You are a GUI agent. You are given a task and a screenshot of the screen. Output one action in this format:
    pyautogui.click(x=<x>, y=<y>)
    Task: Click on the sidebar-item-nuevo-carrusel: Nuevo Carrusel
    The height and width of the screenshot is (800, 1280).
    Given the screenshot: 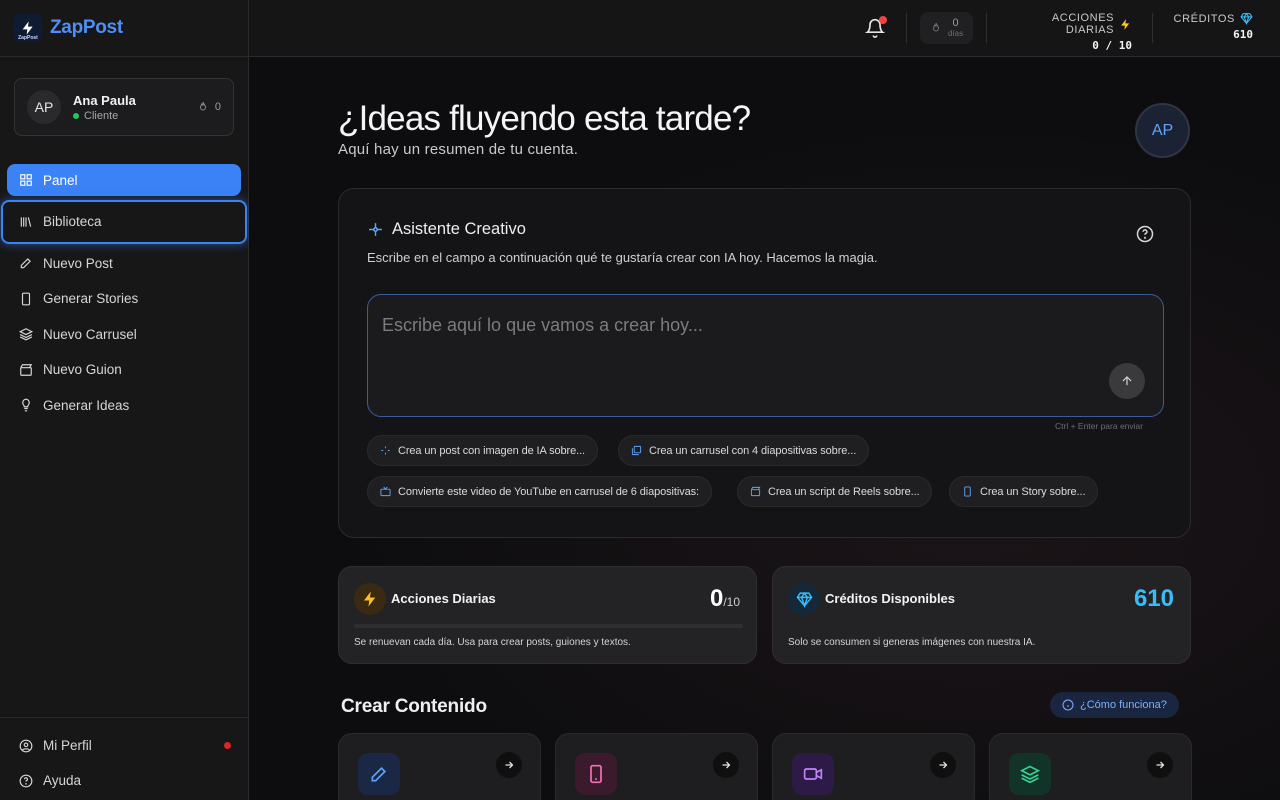 What is the action you would take?
    pyautogui.click(x=124, y=334)
    